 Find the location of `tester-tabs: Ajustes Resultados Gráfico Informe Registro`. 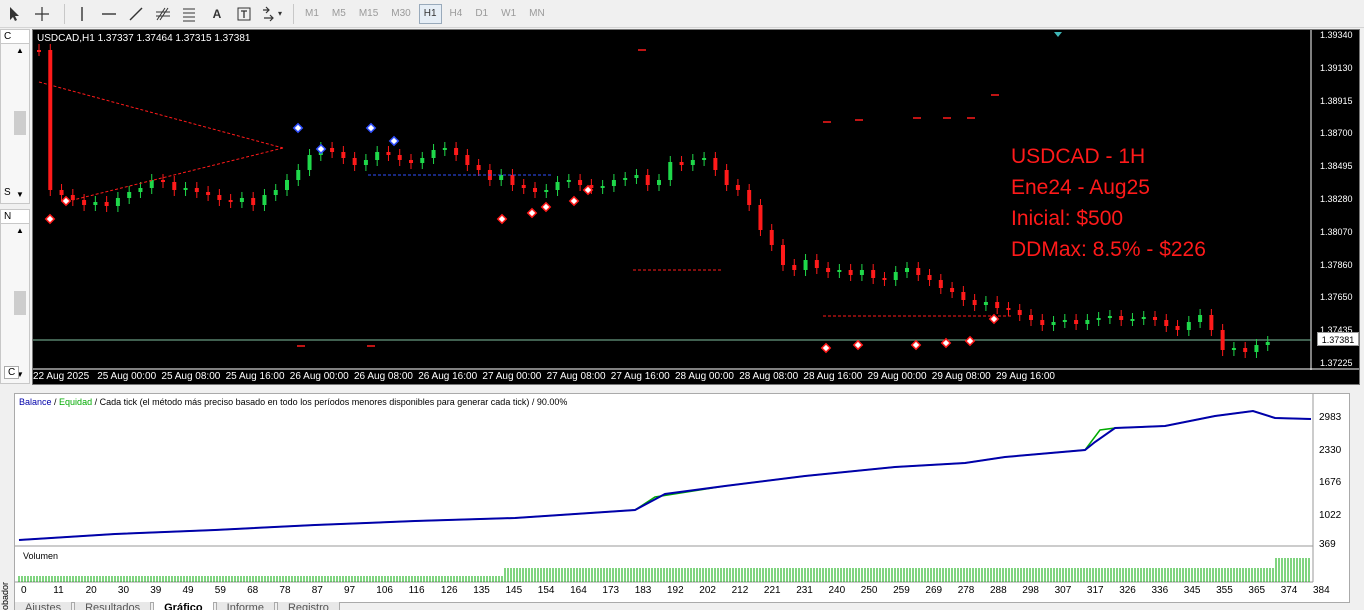

tester-tabs: Ajustes Resultados Gráfico Informe Registro is located at coordinates (178, 606).